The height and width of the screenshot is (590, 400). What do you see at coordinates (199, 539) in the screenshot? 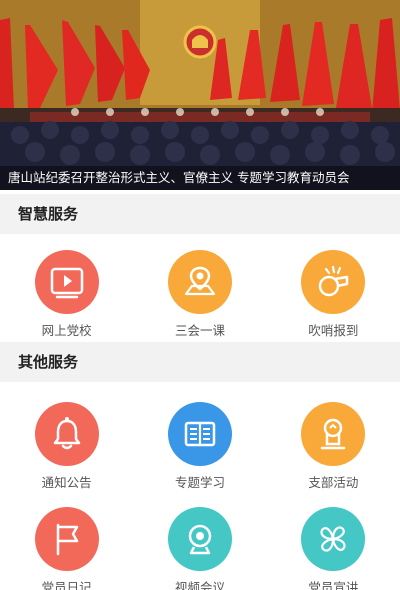
I see `webcam-icon` at bounding box center [199, 539].